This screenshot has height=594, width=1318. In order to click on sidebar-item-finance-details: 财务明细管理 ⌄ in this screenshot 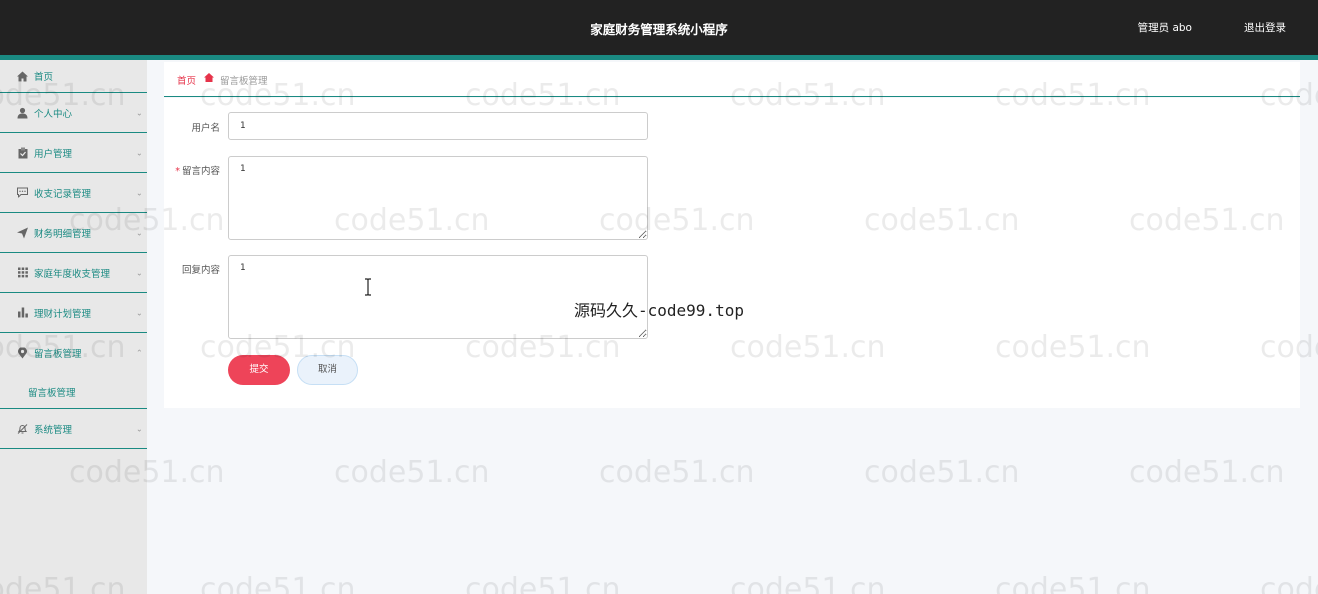, I will do `click(73, 233)`.